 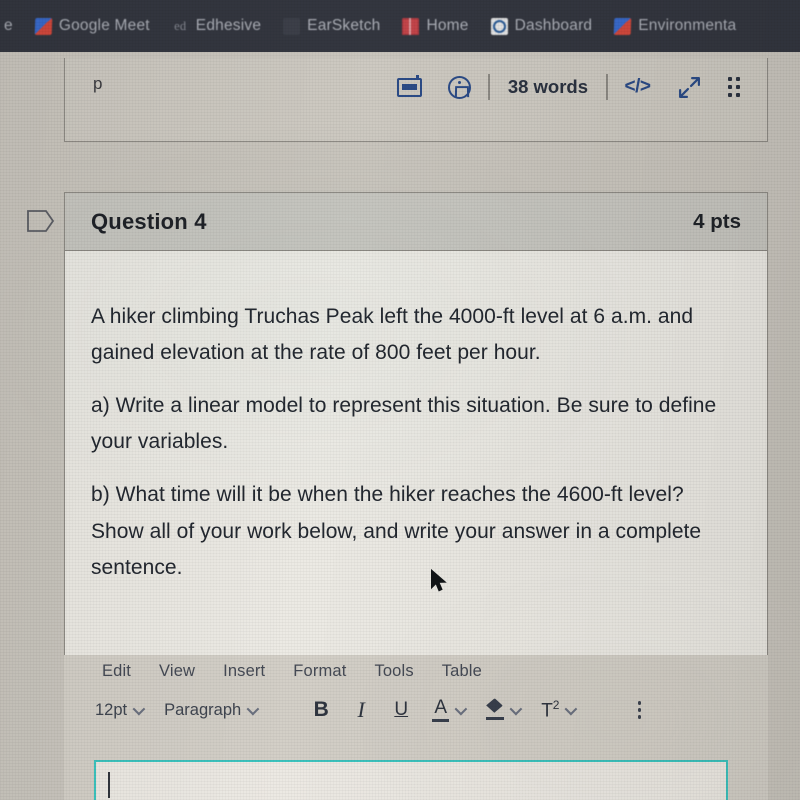 I want to click on bookmark-item-earsketch: EarSketch, so click(x=331, y=26).